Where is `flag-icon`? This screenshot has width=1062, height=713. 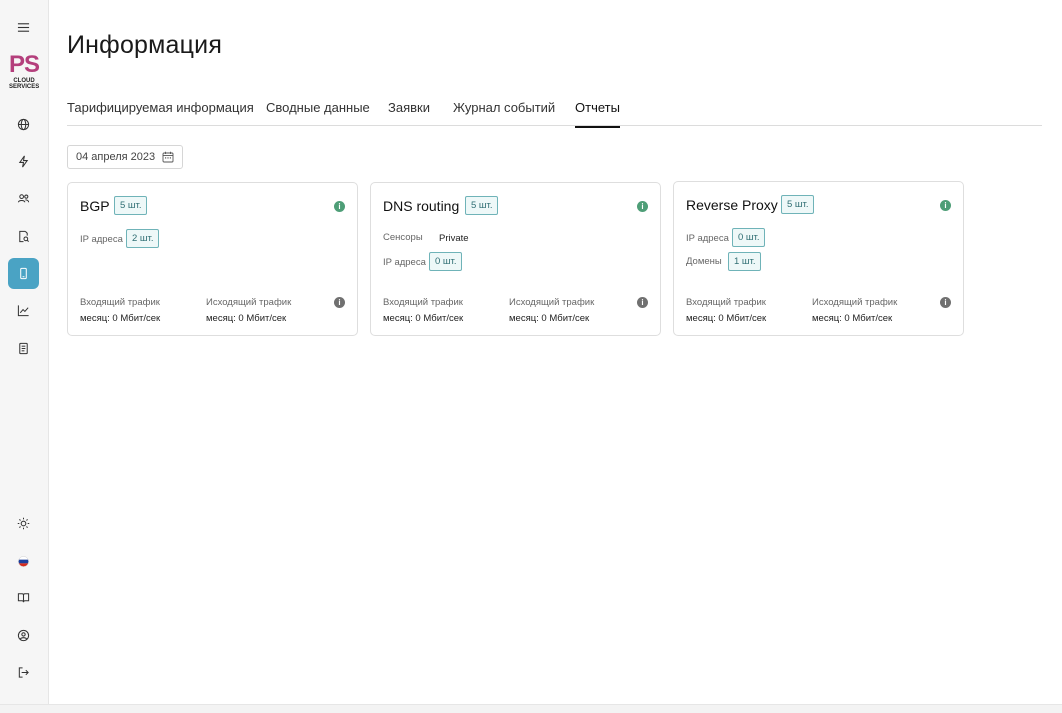 flag-icon is located at coordinates (23, 561).